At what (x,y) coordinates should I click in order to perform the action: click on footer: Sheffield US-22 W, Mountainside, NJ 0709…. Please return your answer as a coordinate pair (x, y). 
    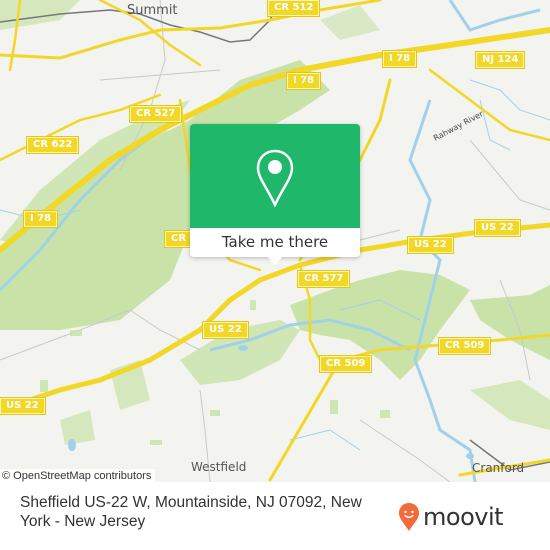
    Looking at the image, I should click on (275, 516).